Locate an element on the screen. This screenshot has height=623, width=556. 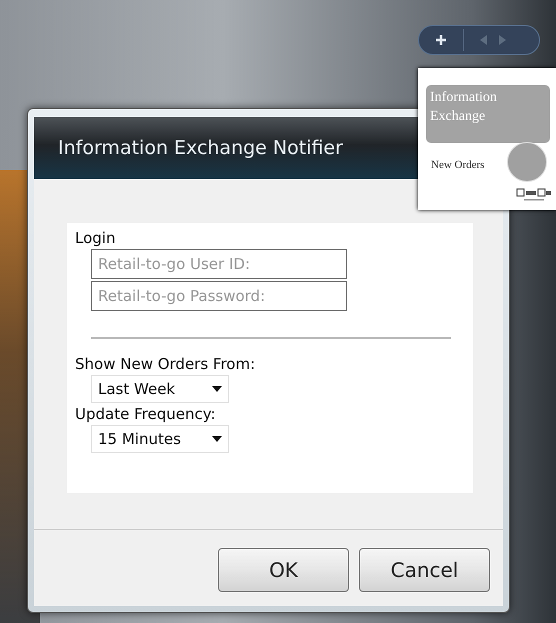
circle-icon is located at coordinates (527, 162).